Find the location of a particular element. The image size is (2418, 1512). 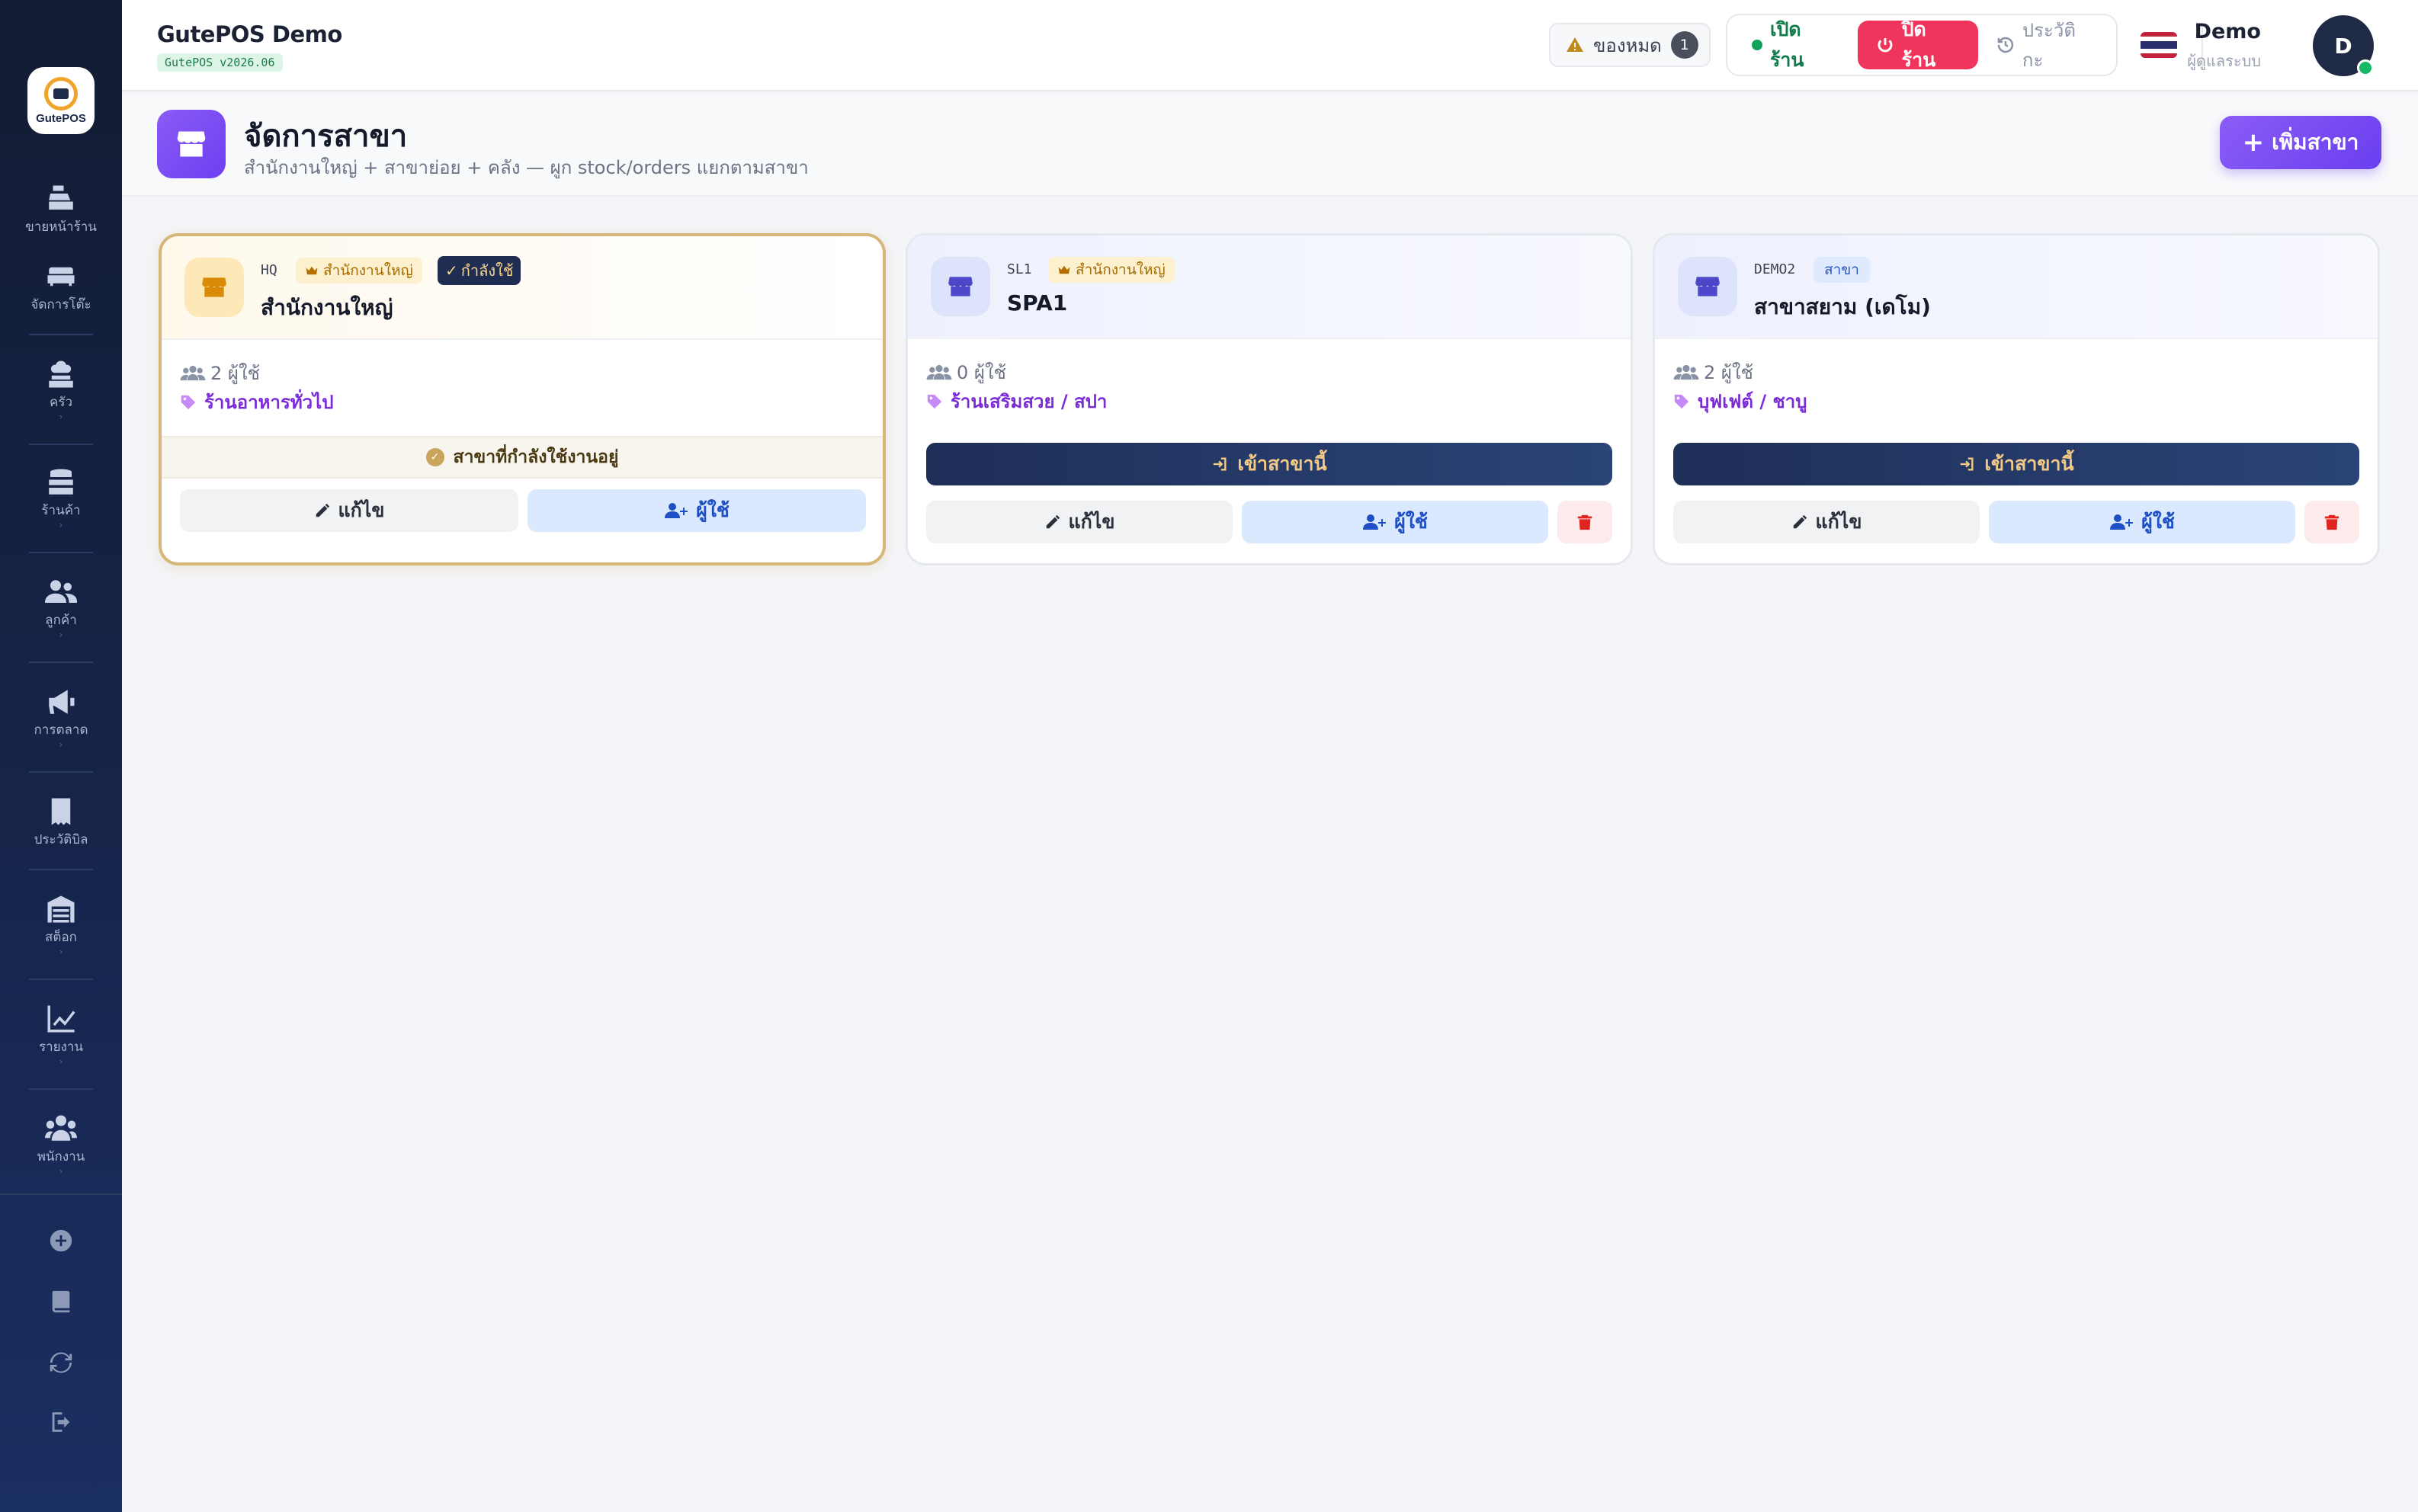

sidebar-item-stock: สต็อก › is located at coordinates (61, 924).